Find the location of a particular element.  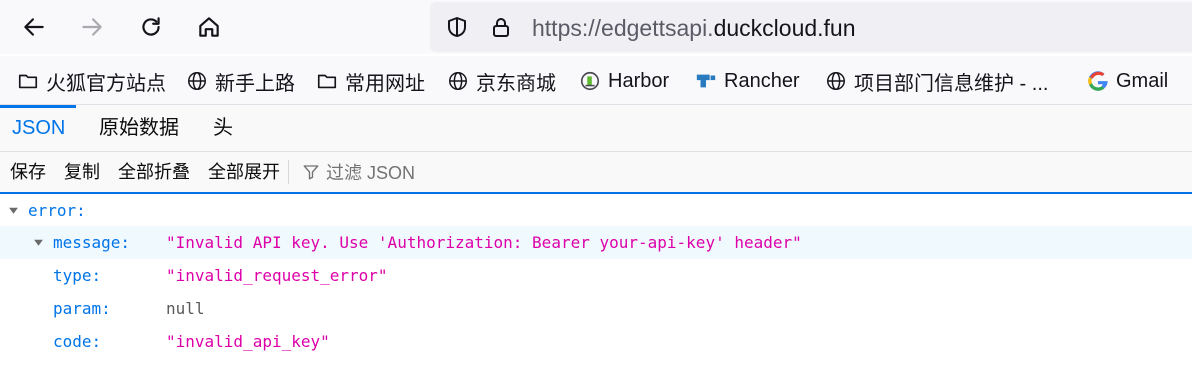

arrow-left-icon is located at coordinates (34, 27).